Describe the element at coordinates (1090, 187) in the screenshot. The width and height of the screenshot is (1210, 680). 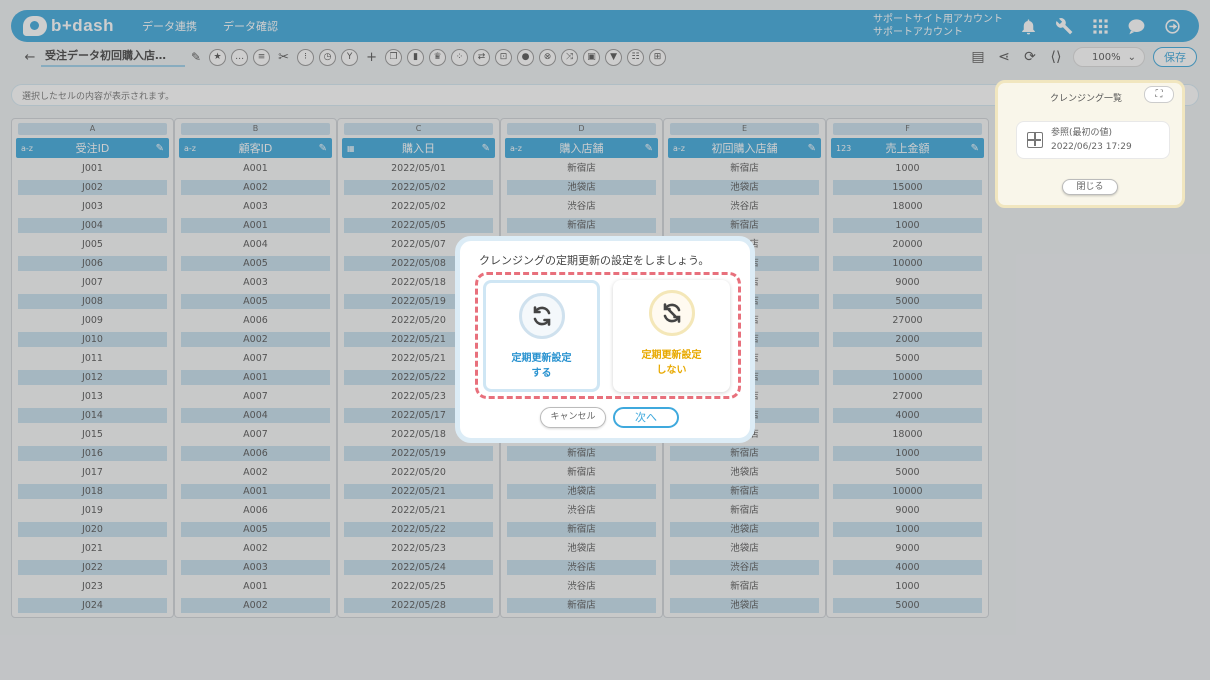
I see `close-panel-button: 閉じる` at that location.